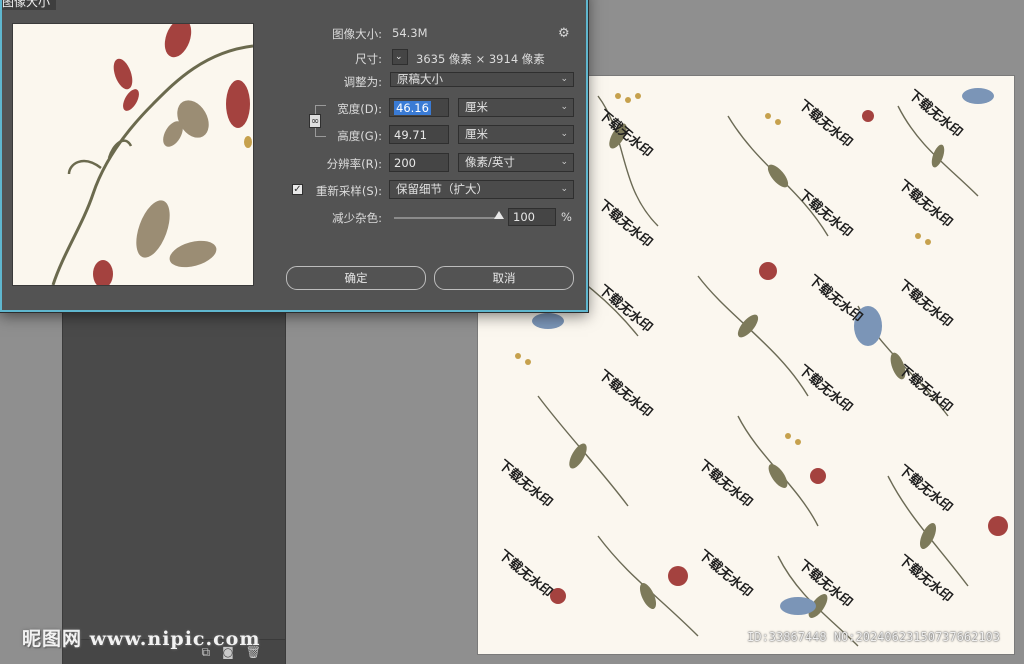  Describe the element at coordinates (368, 59) in the screenshot. I see `dimensions-label: 尺寸:` at that location.